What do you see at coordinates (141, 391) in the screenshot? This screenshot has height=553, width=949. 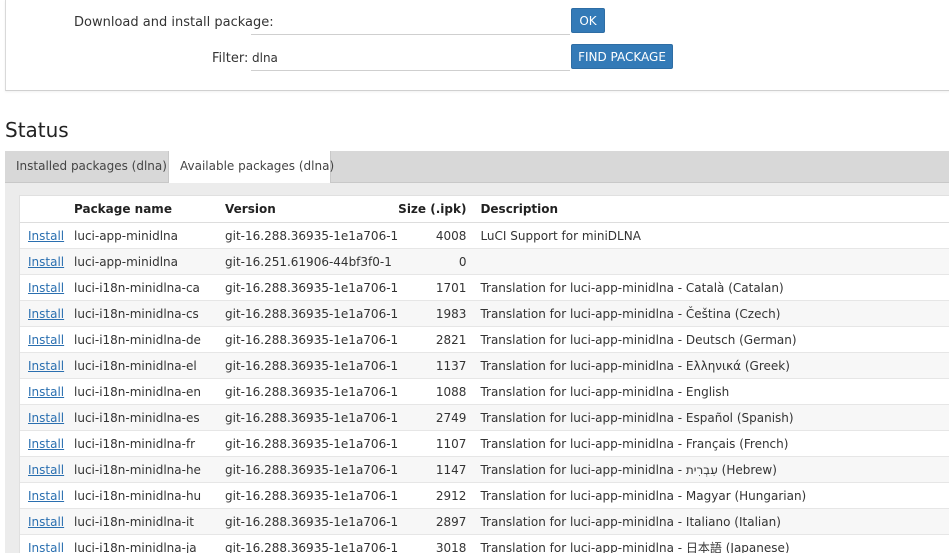 I see `package-name-cell: luci-i18n-minidlna-en` at bounding box center [141, 391].